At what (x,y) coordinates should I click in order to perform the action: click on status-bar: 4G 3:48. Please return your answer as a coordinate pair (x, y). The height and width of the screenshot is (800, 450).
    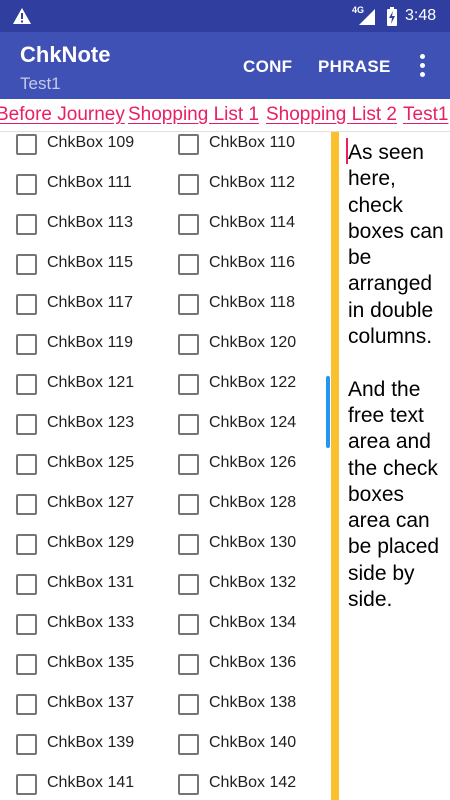
    Looking at the image, I should click on (225, 16).